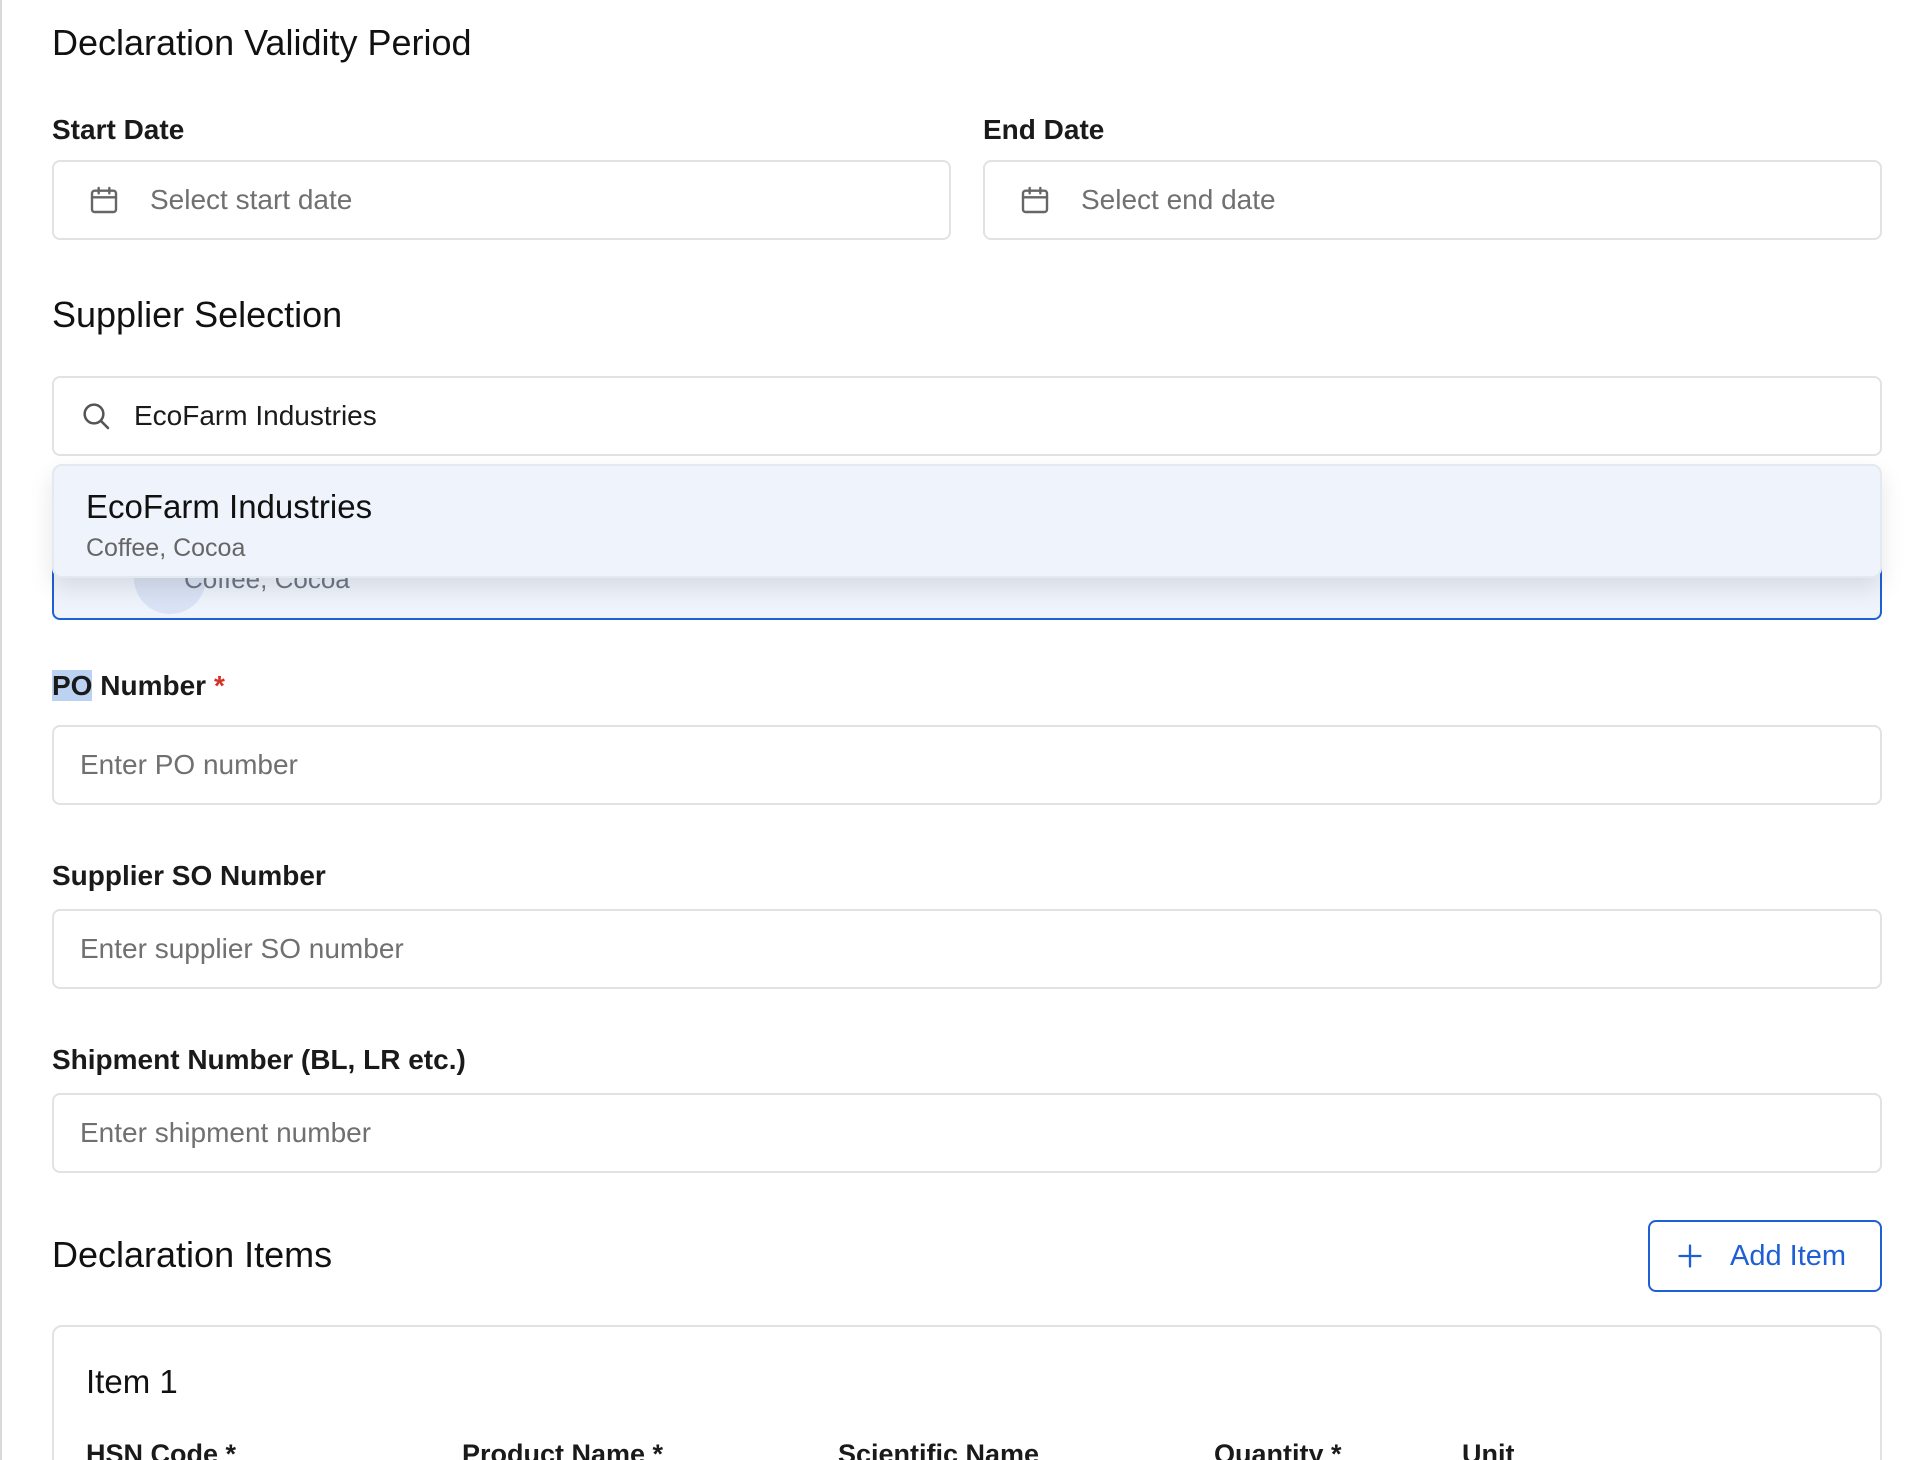  Describe the element at coordinates (939, 1449) in the screenshot. I see `column-header-scientific-name: Scientific Name` at that location.